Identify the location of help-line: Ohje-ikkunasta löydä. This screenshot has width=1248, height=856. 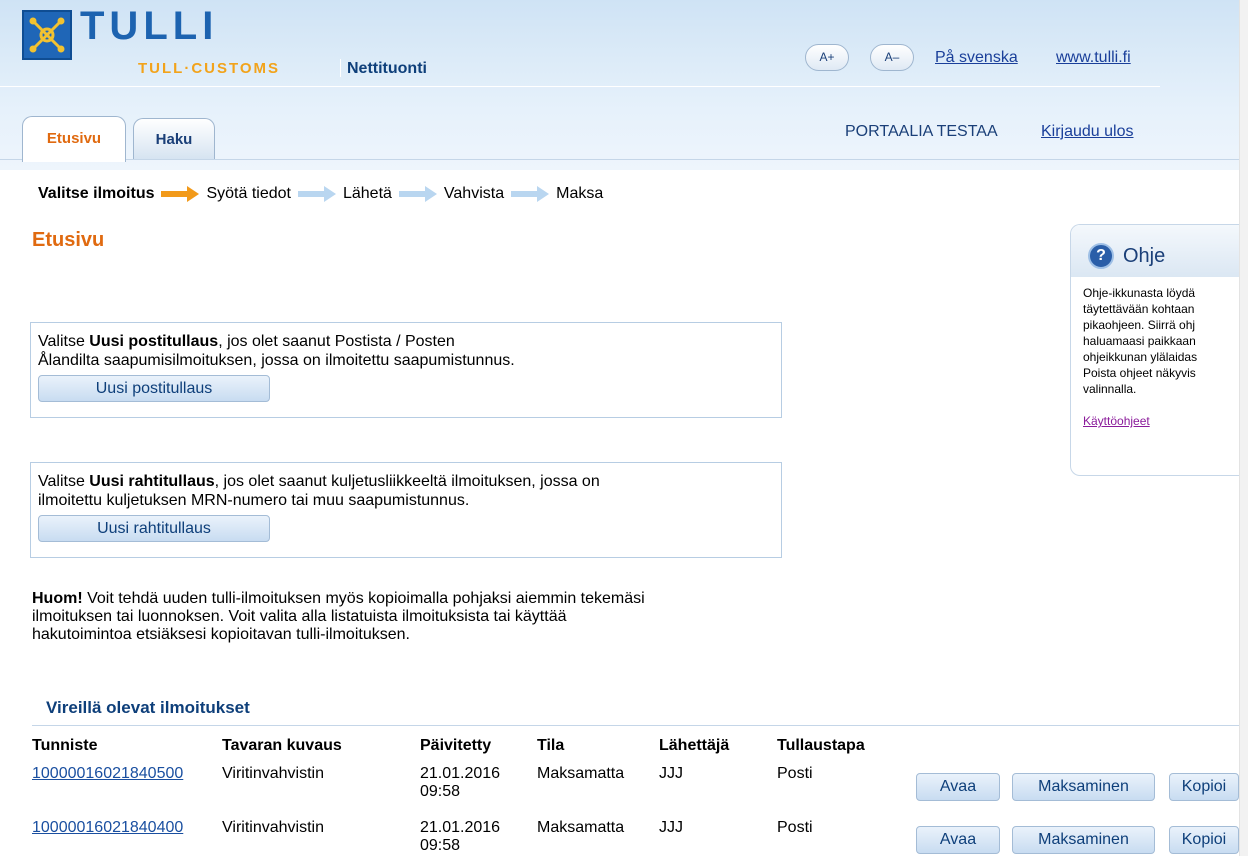
(1139, 293).